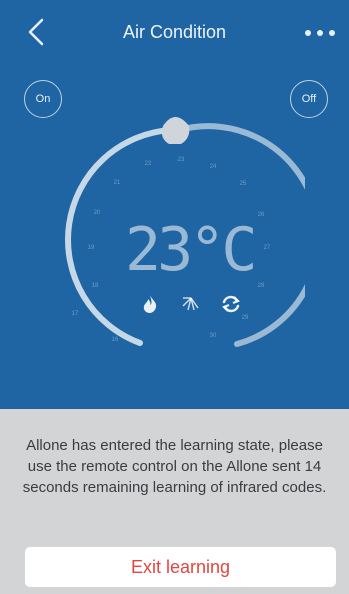 This screenshot has width=349, height=594. What do you see at coordinates (95, 286) in the screenshot?
I see `tick-label: 18` at bounding box center [95, 286].